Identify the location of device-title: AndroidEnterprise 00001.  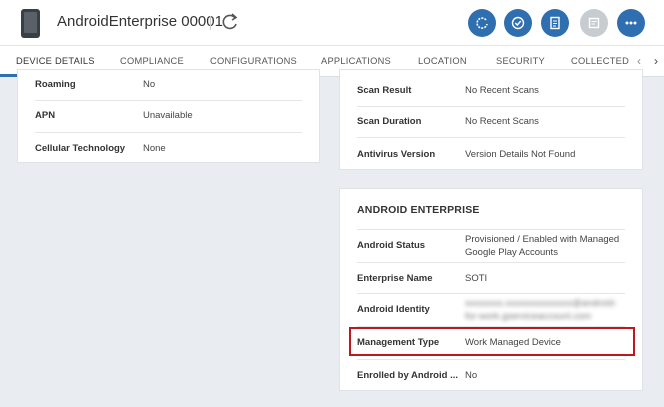
(140, 21).